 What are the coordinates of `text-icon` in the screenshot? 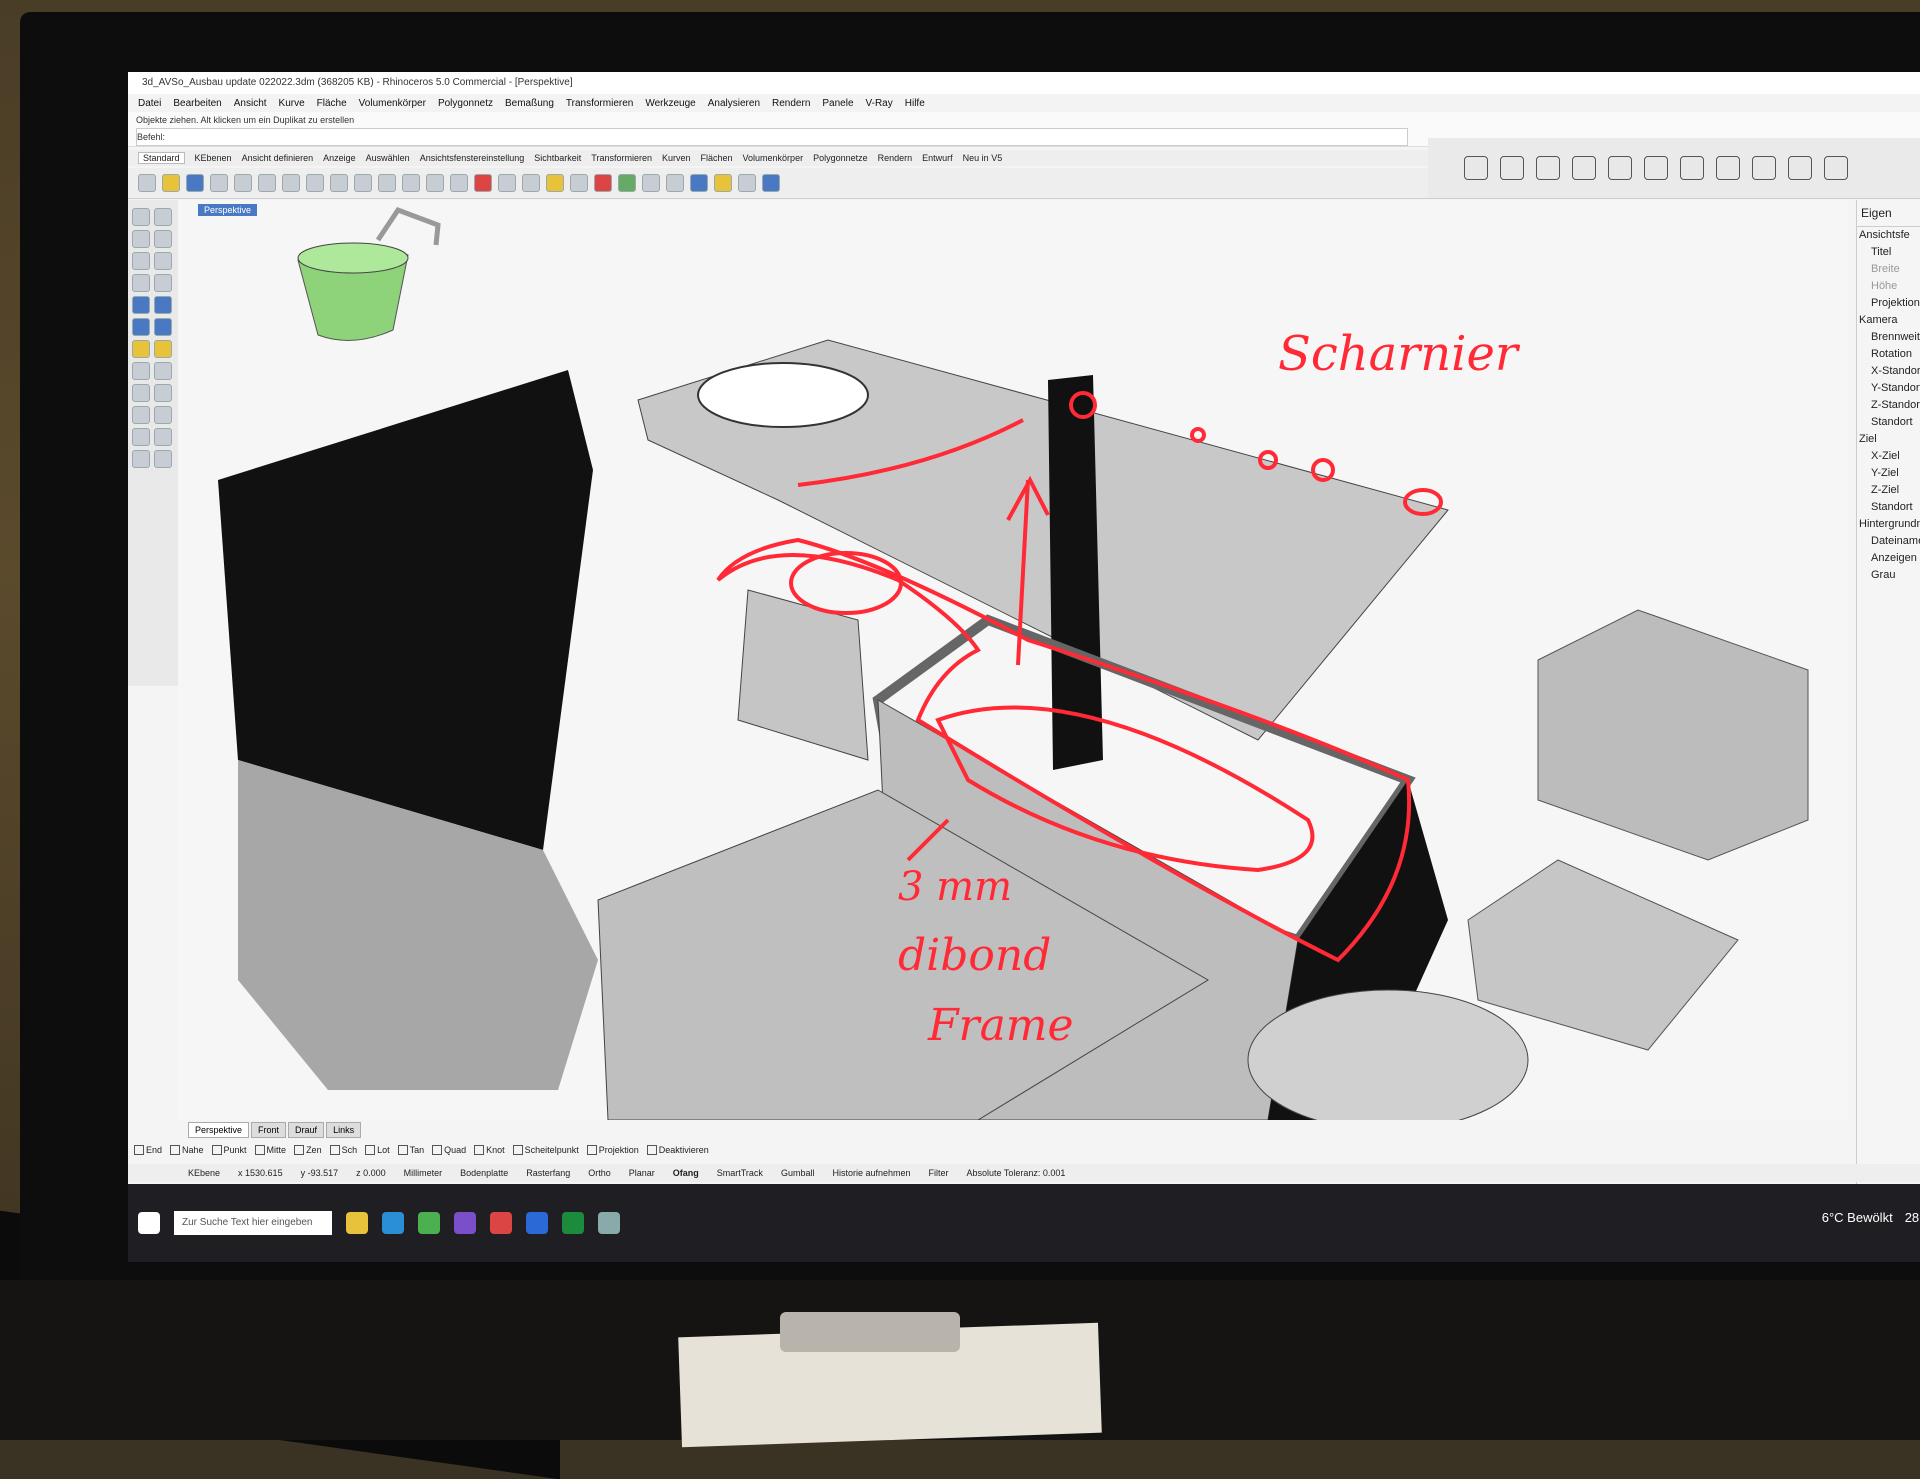 It's located at (163, 437).